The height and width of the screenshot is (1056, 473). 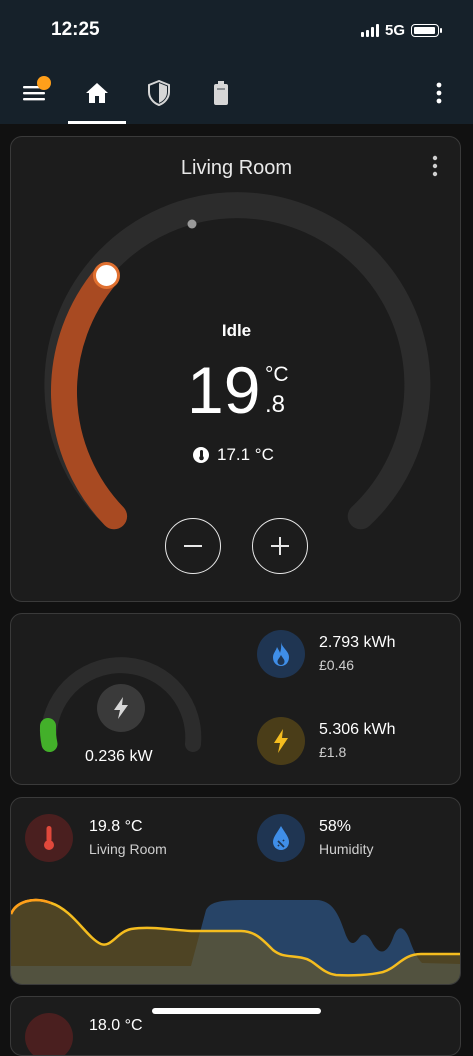 I want to click on temperature-unit: °C, so click(x=277, y=374).